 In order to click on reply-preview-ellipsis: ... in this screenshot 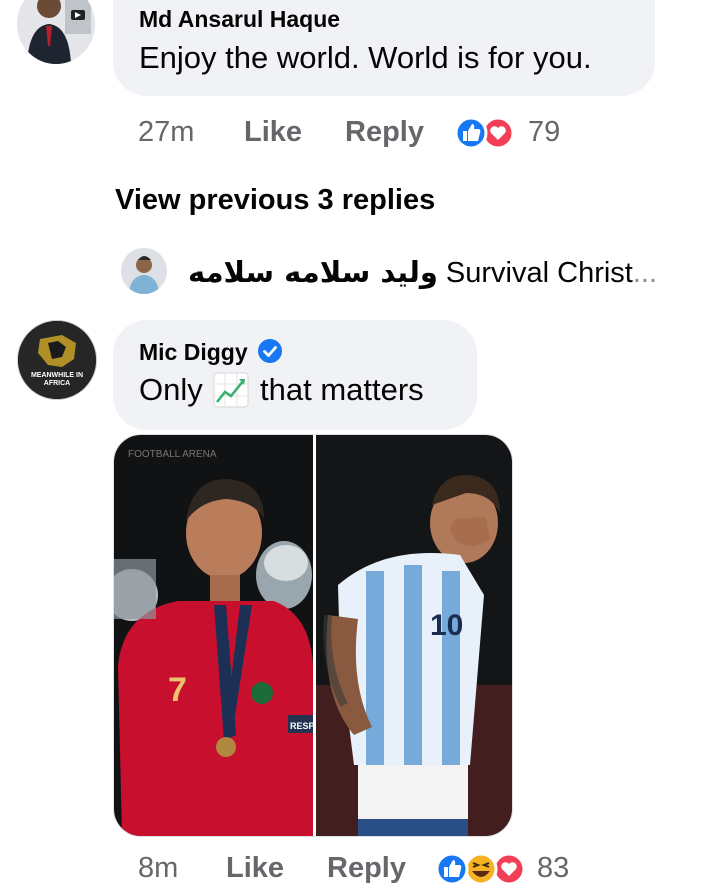, I will do `click(645, 273)`.